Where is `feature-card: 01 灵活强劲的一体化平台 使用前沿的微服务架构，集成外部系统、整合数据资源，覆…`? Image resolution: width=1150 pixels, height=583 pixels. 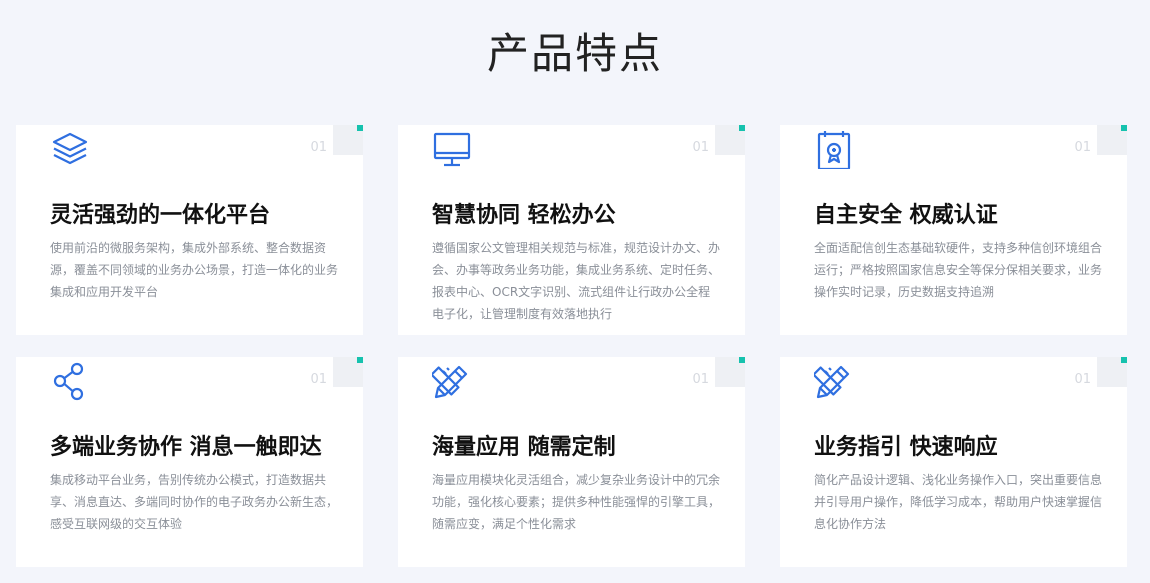
feature-card: 01 灵活强劲的一体化平台 使用前沿的微服务架构，集成外部系统、整合数据资源，覆… is located at coordinates (189, 230).